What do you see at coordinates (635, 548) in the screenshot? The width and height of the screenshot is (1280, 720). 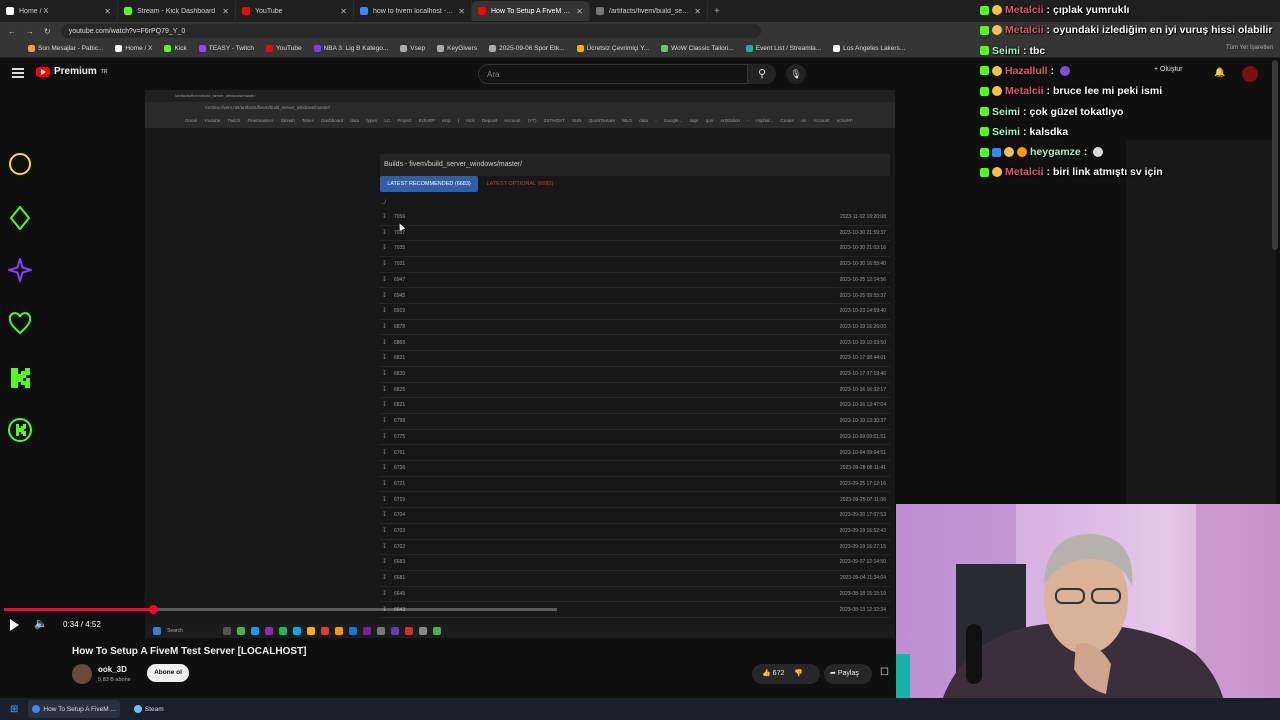 I see `build-row: ↧ 6702 2023-09-19 16:27:15` at bounding box center [635, 548].